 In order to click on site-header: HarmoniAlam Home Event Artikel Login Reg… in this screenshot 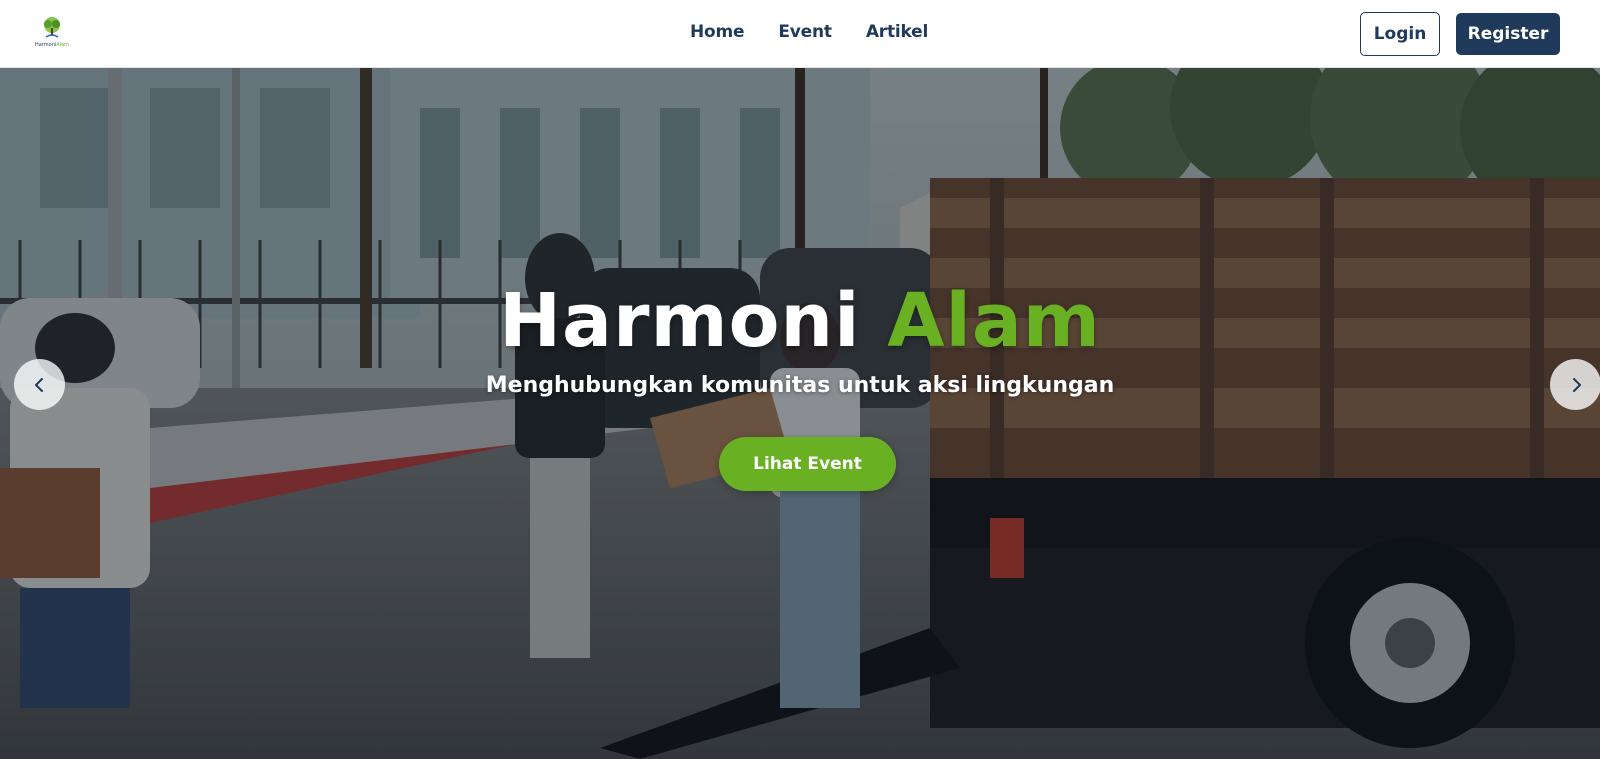, I will do `click(800, 34)`.